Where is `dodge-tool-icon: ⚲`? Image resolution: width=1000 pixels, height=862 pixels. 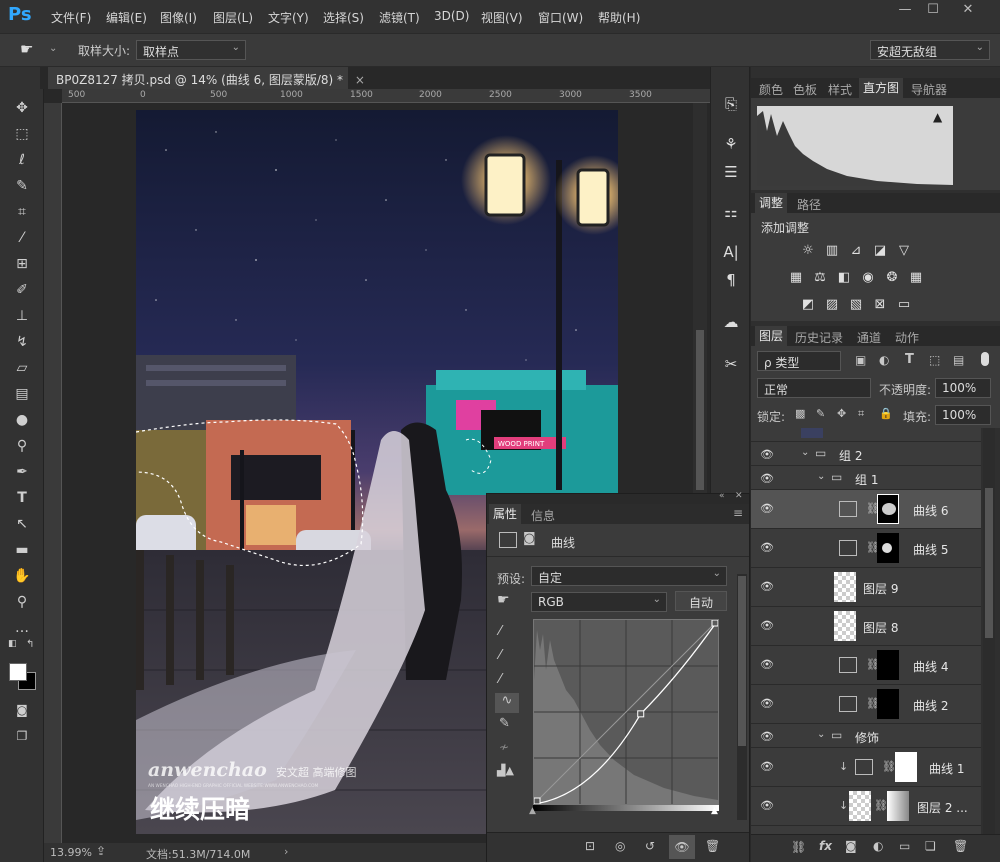
dodge-tool-icon: ⚲ is located at coordinates (22, 446).